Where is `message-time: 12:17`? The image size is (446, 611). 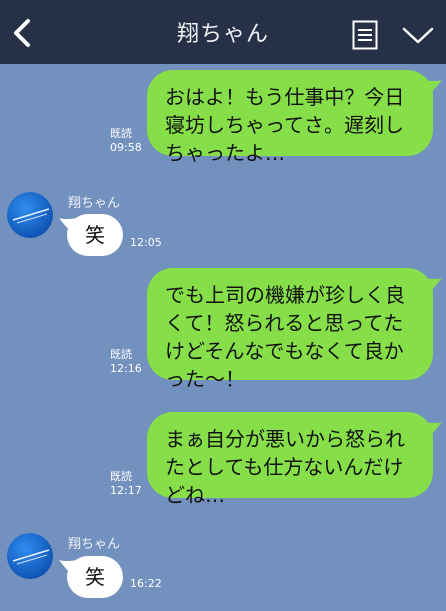
message-time: 12:17 is located at coordinates (126, 490).